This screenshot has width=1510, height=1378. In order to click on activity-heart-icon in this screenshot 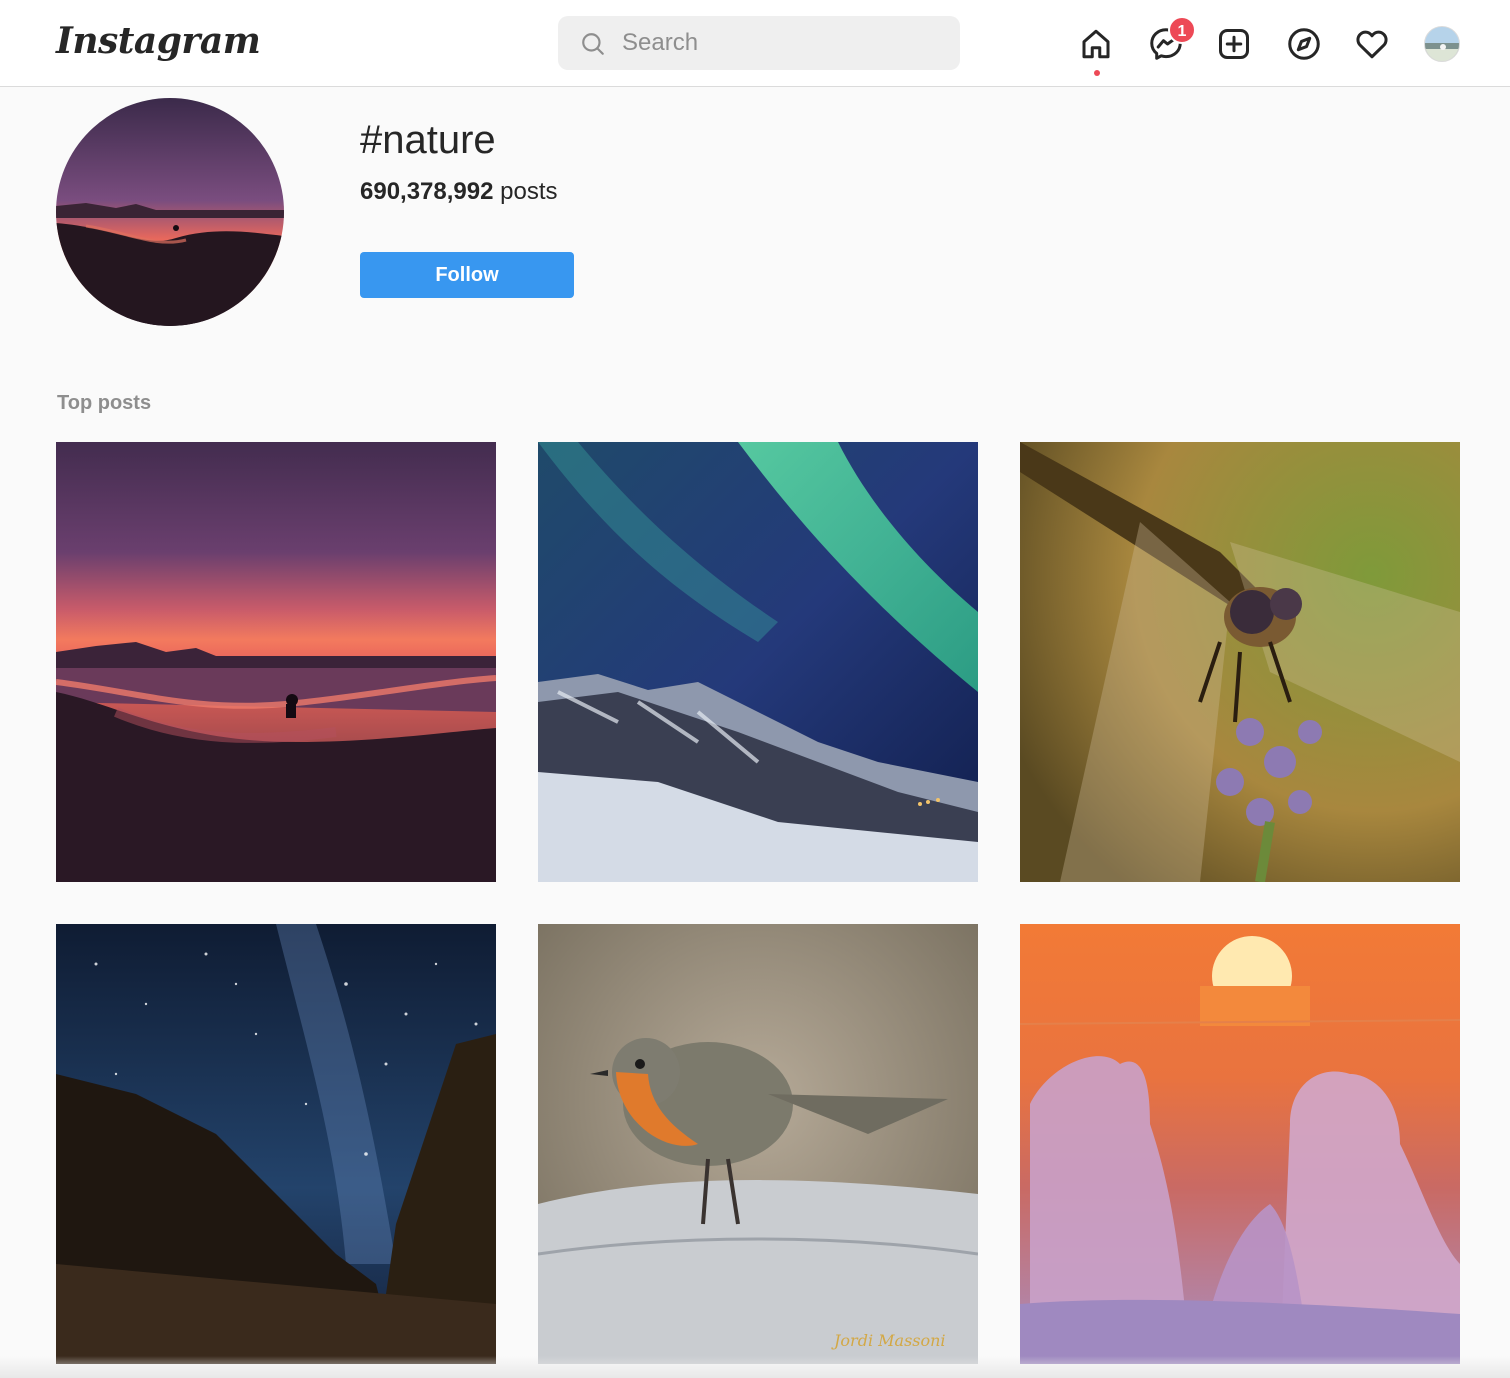, I will do `click(1372, 44)`.